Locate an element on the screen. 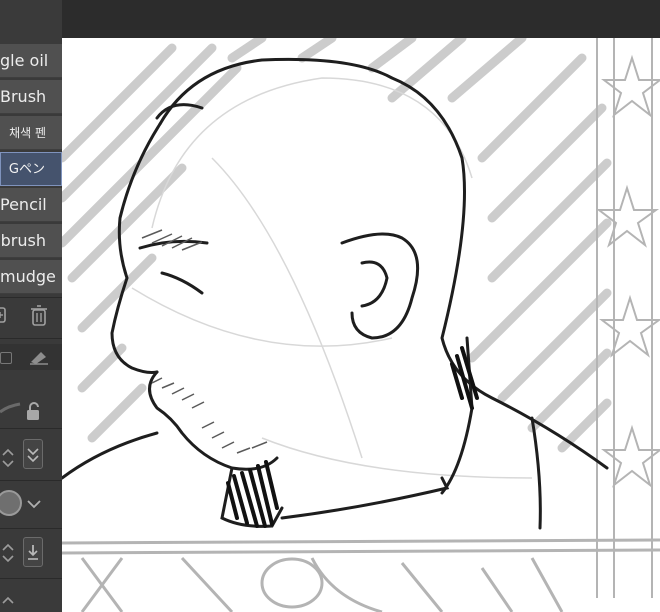 The width and height of the screenshot is (660, 612). brush-item-brush: Brush is located at coordinates (31, 97).